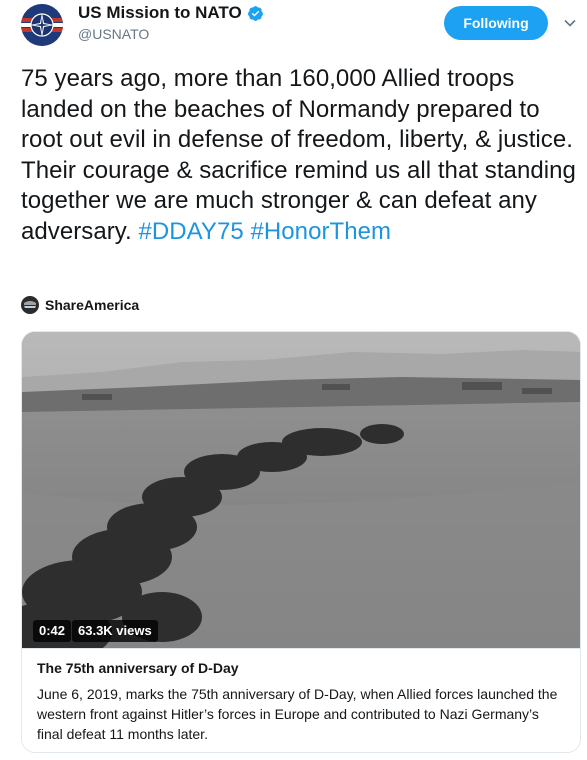 This screenshot has height=760, width=587. What do you see at coordinates (138, 668) in the screenshot?
I see `card-title: The 75th anniversary of D-Day` at bounding box center [138, 668].